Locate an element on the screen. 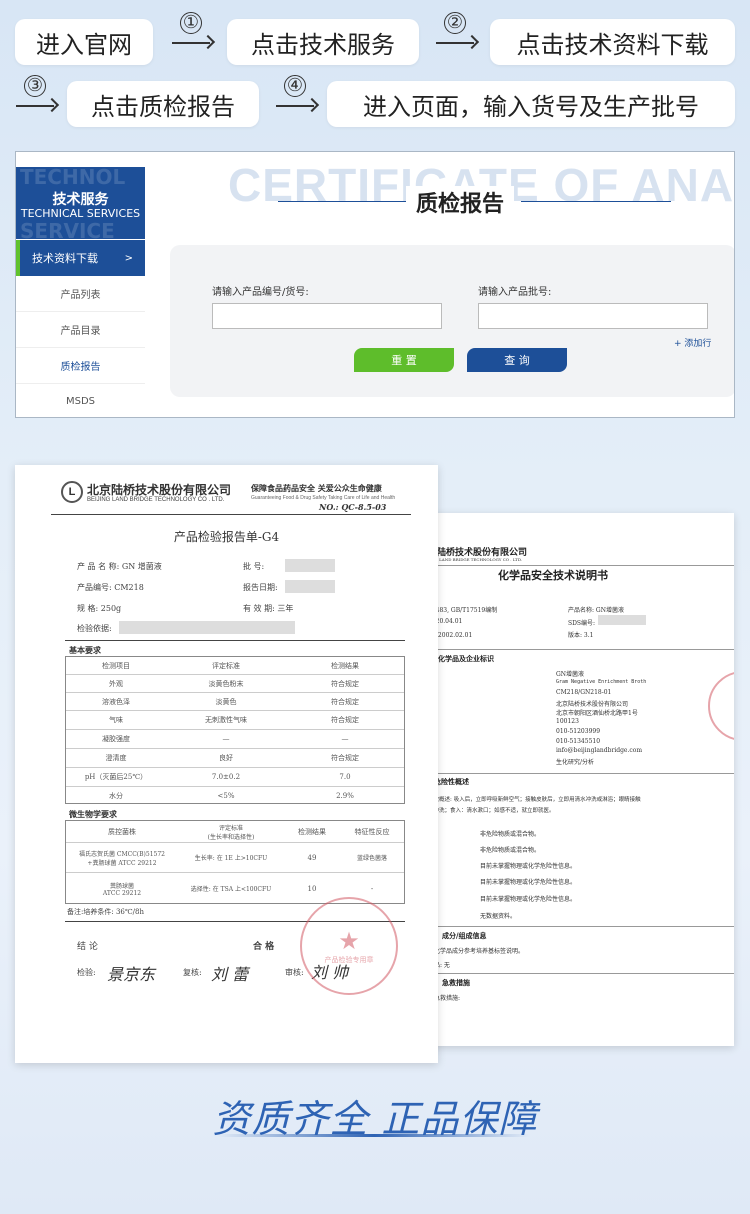 The image size is (750, 1214). stamp-icon: ✦ is located at coordinates (721, 706).